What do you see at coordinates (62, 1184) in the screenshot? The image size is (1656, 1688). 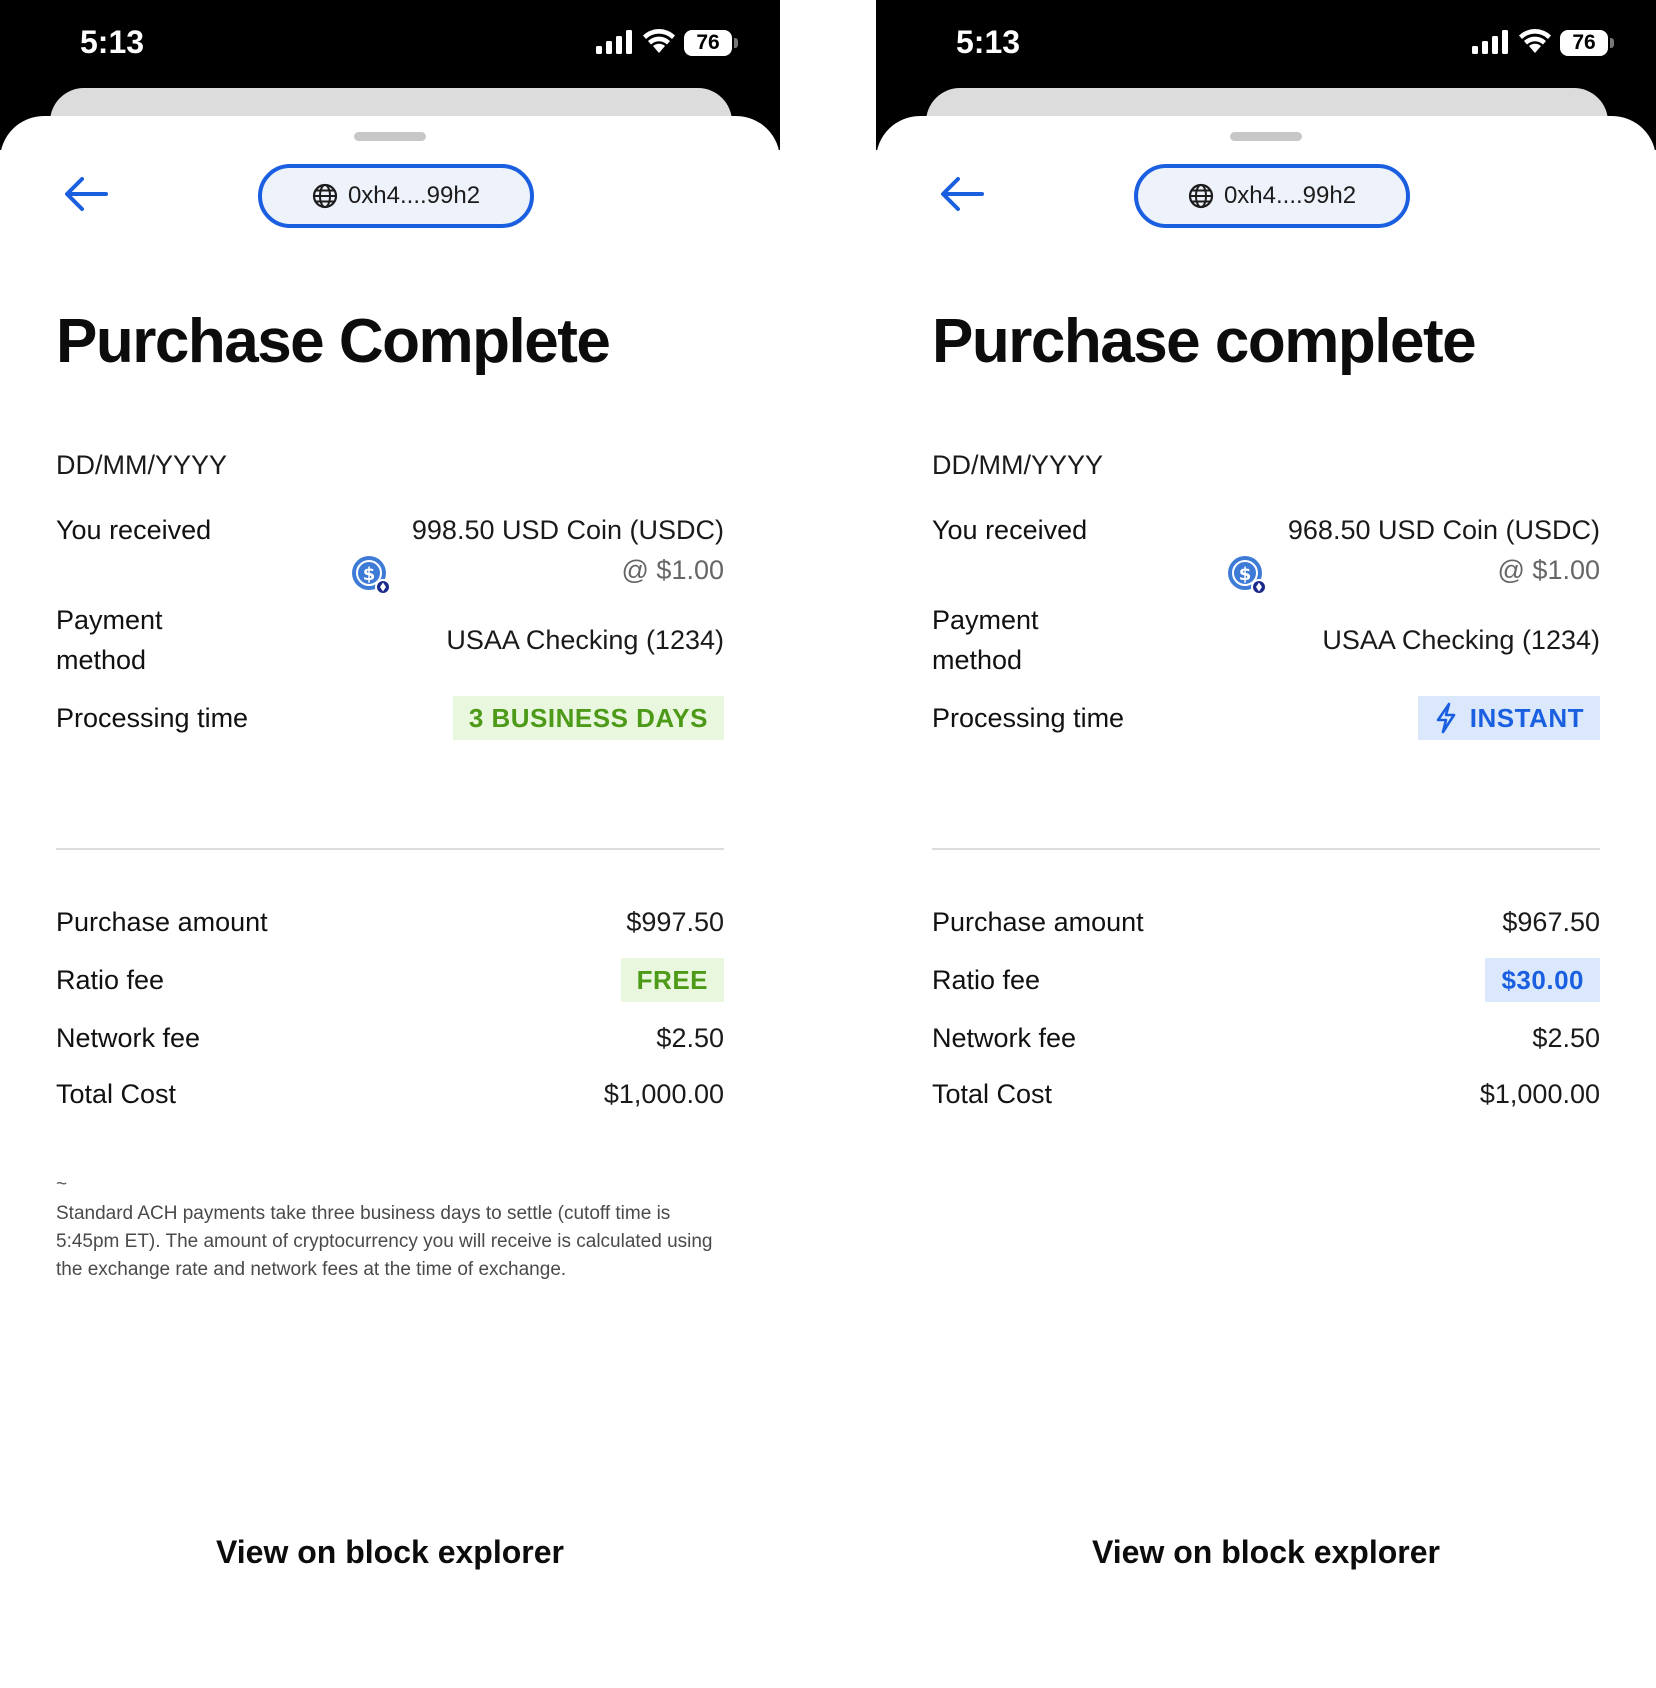 I see `footnote-marker: ~` at bounding box center [62, 1184].